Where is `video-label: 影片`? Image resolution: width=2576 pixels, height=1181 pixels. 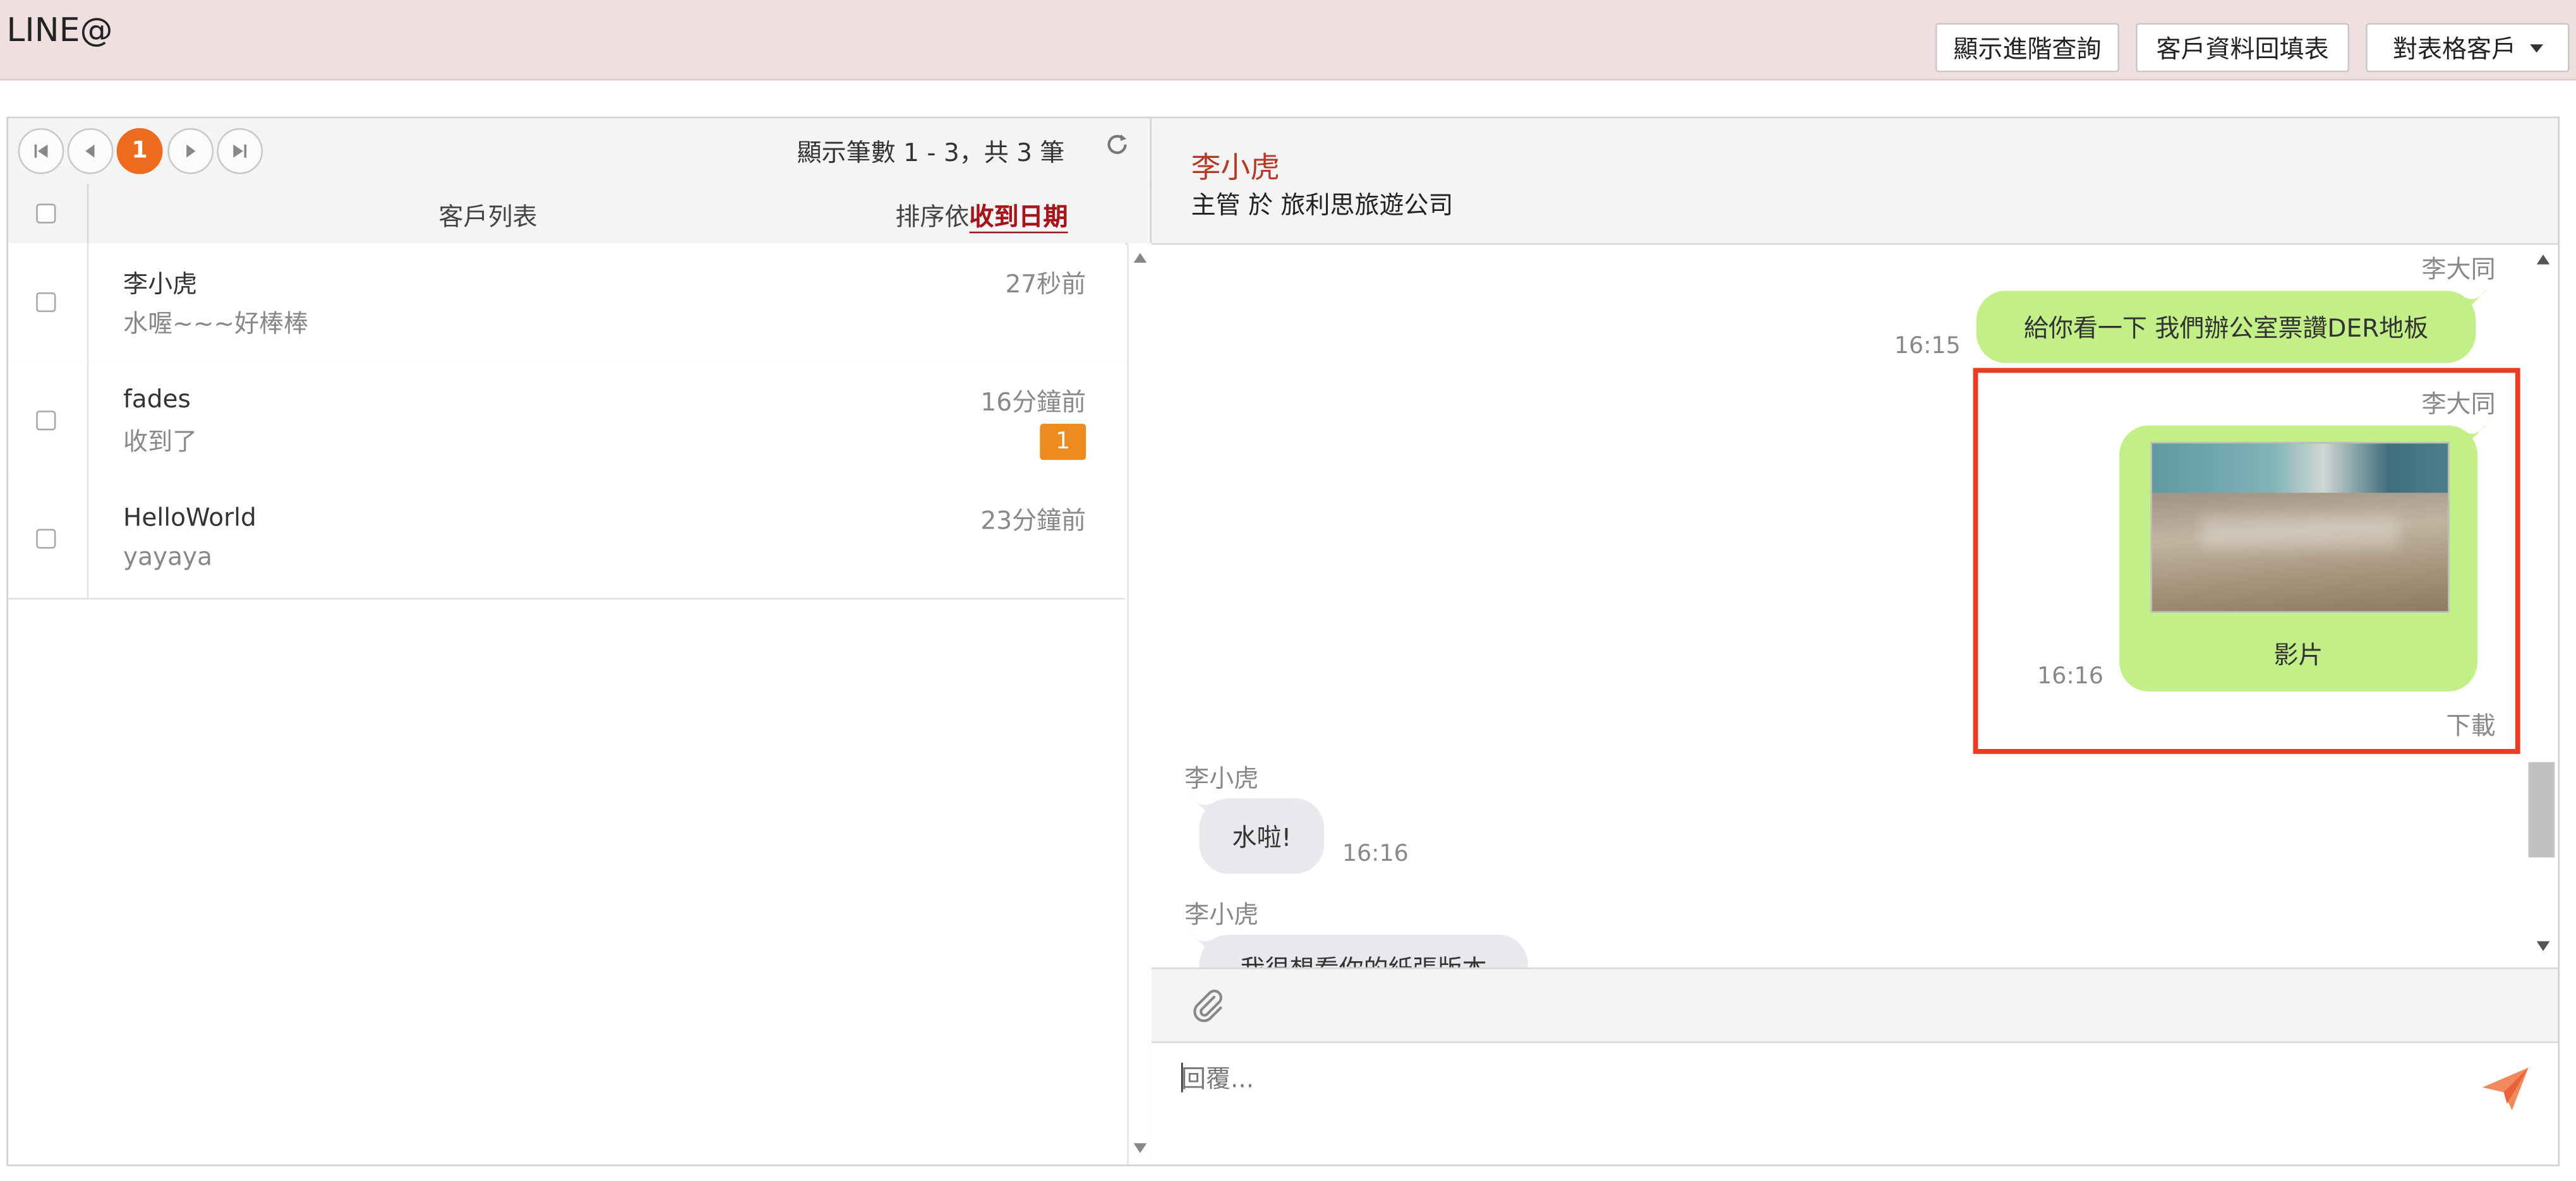 video-label: 影片 is located at coordinates (2298, 656).